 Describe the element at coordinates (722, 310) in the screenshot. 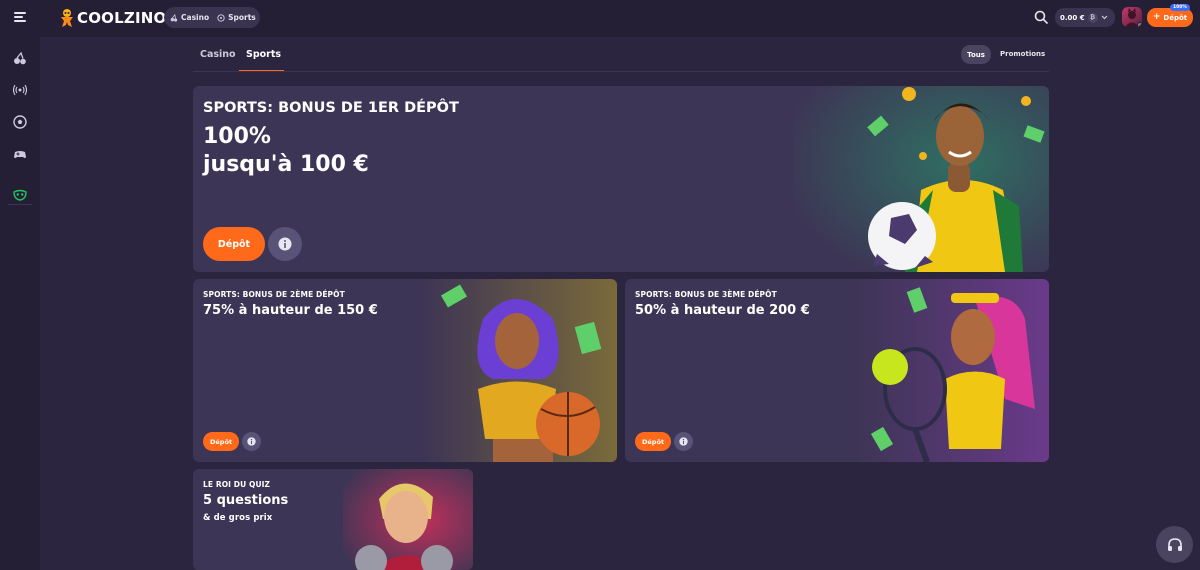

I see `promo-title: 50% à hauteur de 200 €` at that location.